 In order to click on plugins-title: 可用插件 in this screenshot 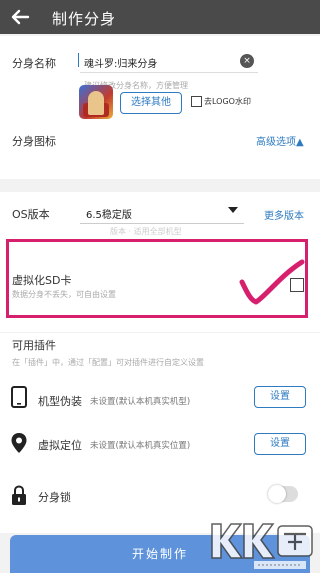, I will do `click(34, 345)`.